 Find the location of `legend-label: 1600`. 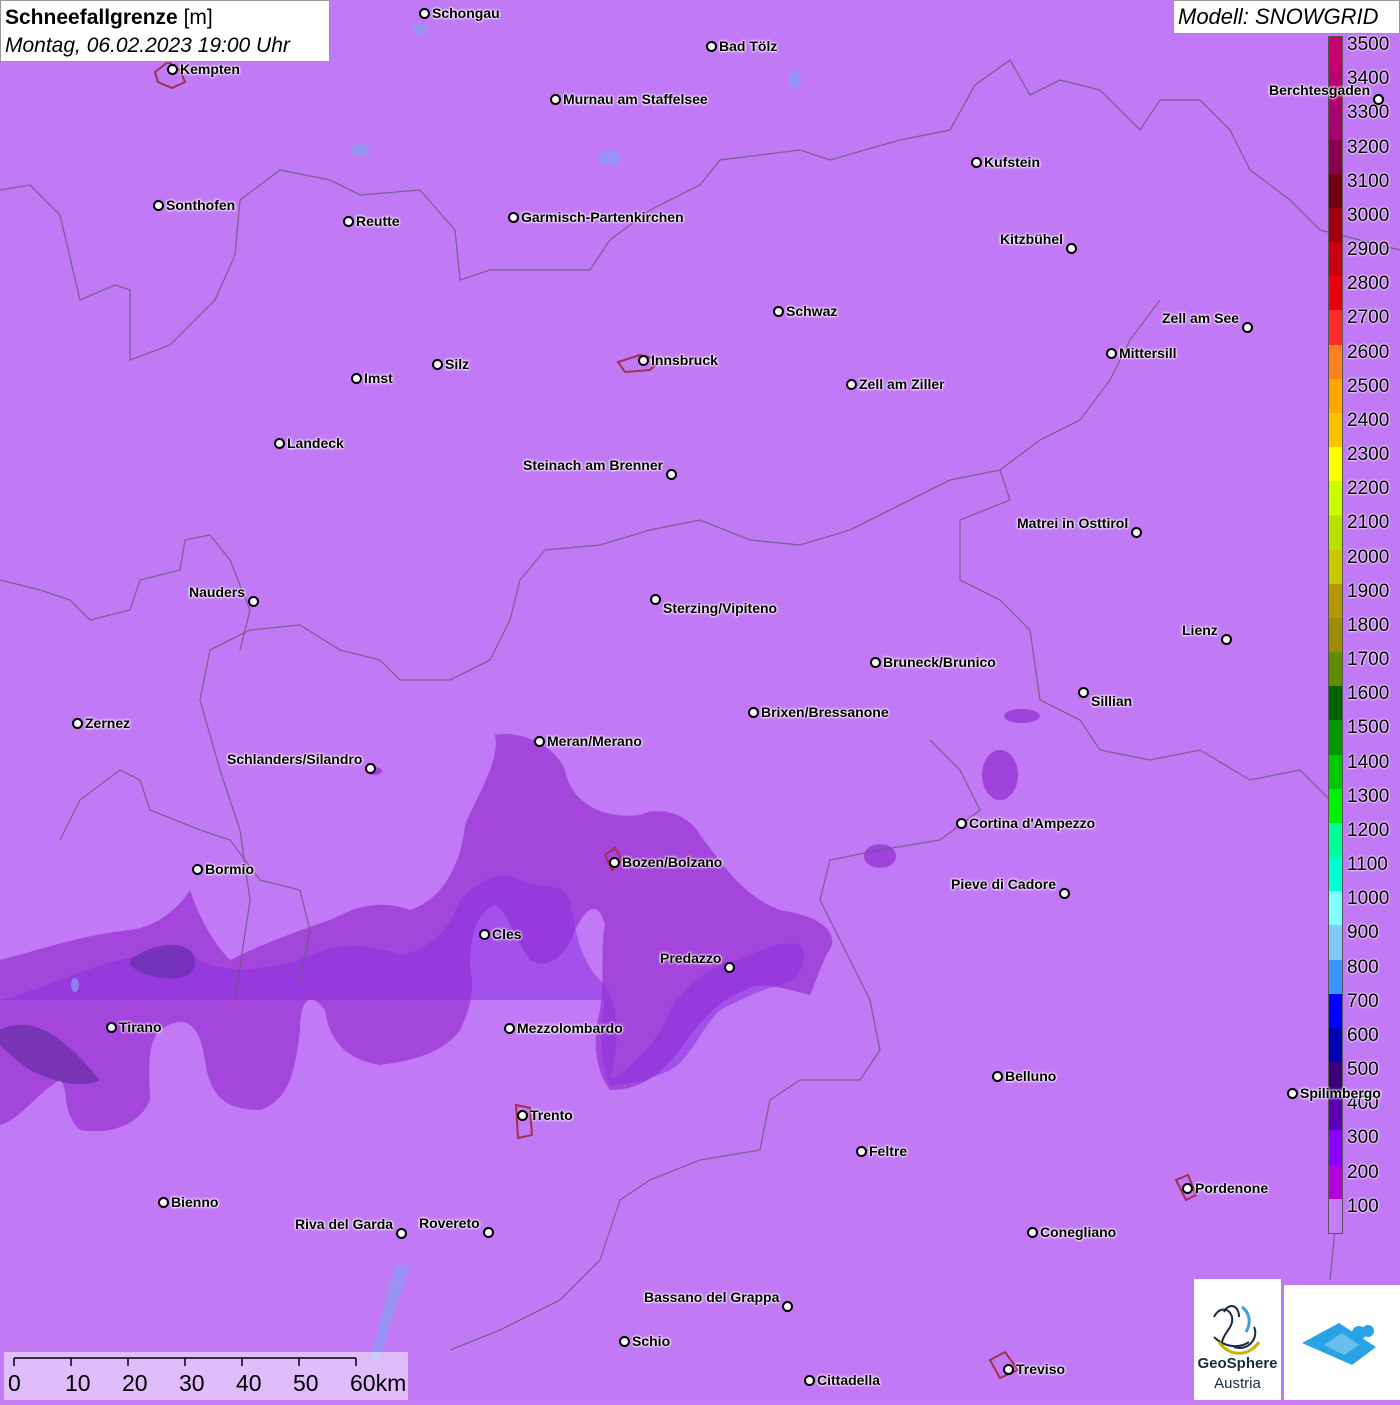

legend-label: 1600 is located at coordinates (1368, 694).